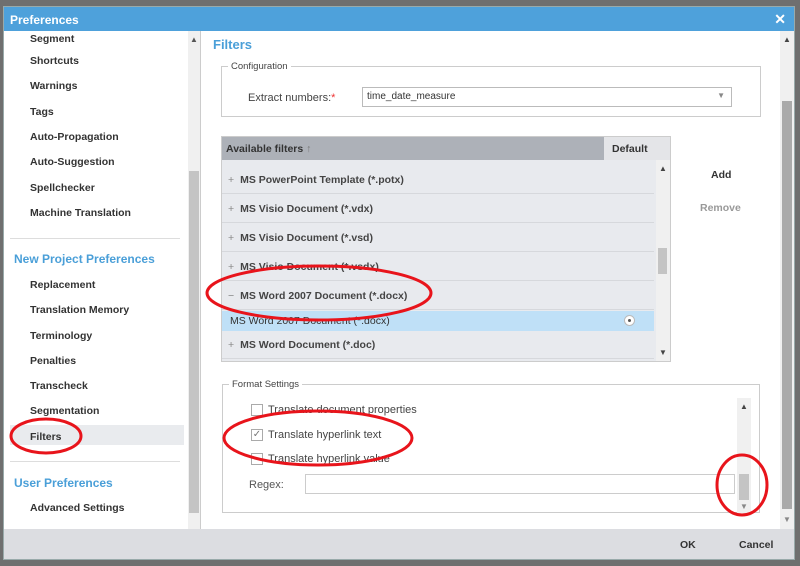 This screenshot has height=566, width=800. I want to click on annotation-circle-filters, so click(46, 436).